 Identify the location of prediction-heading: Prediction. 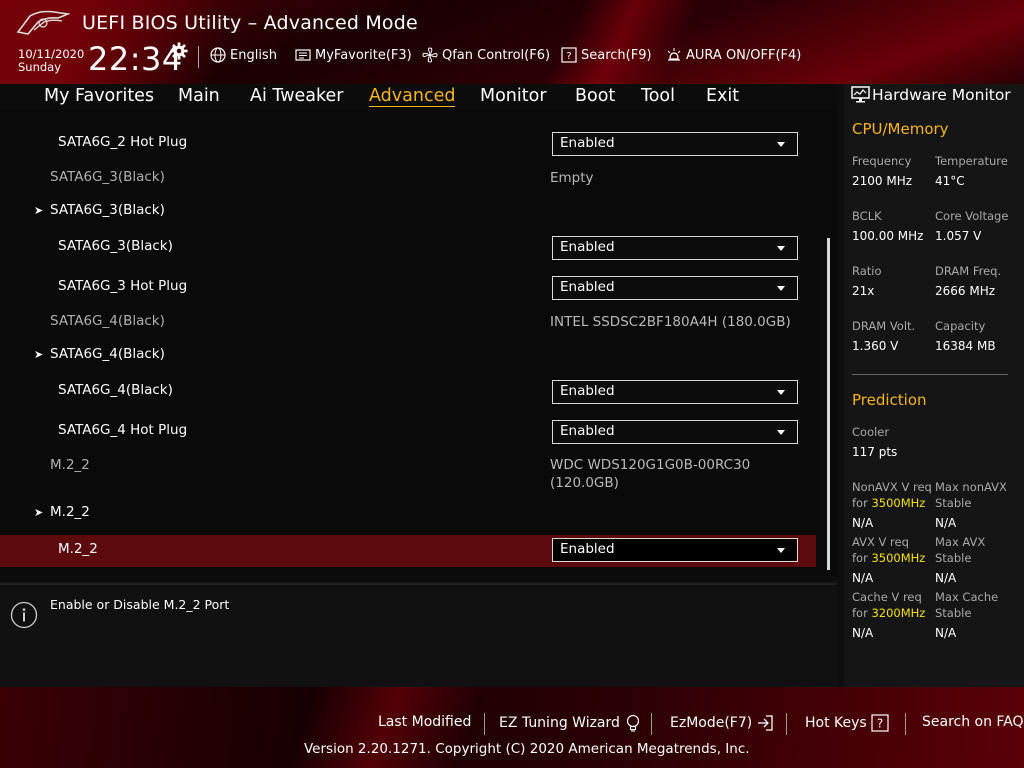
(889, 400).